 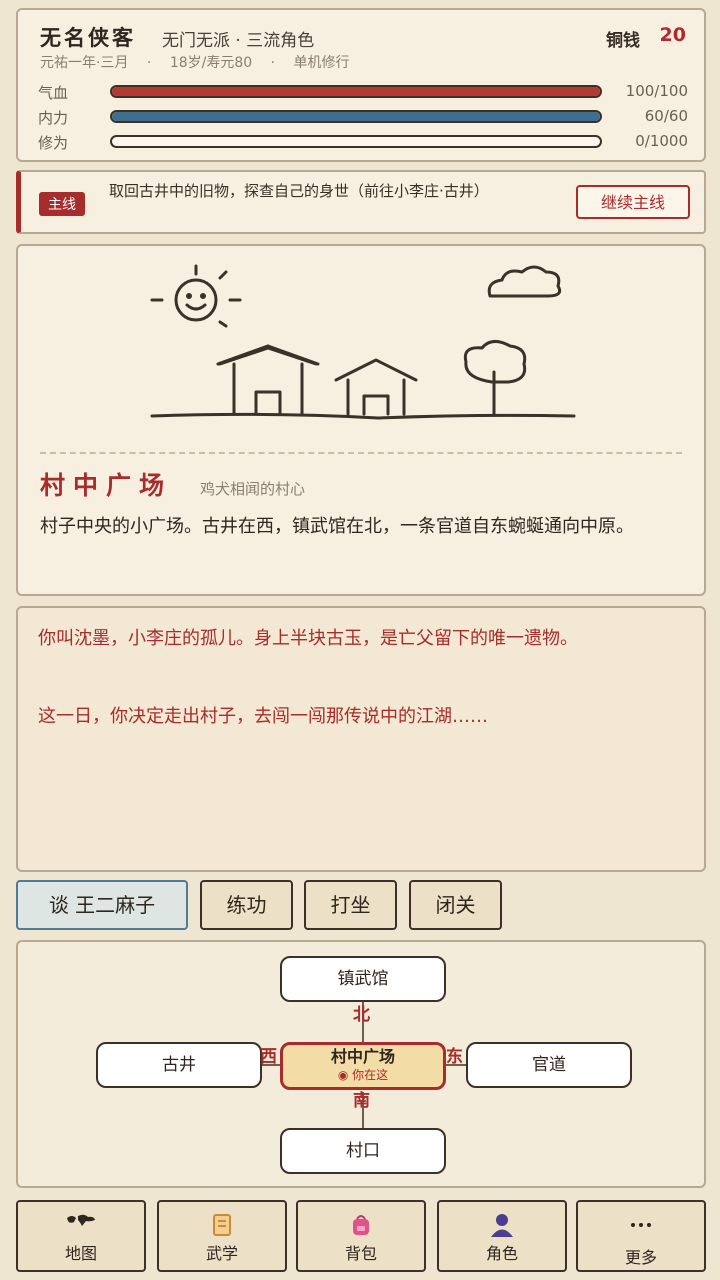 I want to click on hp-bar: 气血 100/100, so click(x=363, y=92).